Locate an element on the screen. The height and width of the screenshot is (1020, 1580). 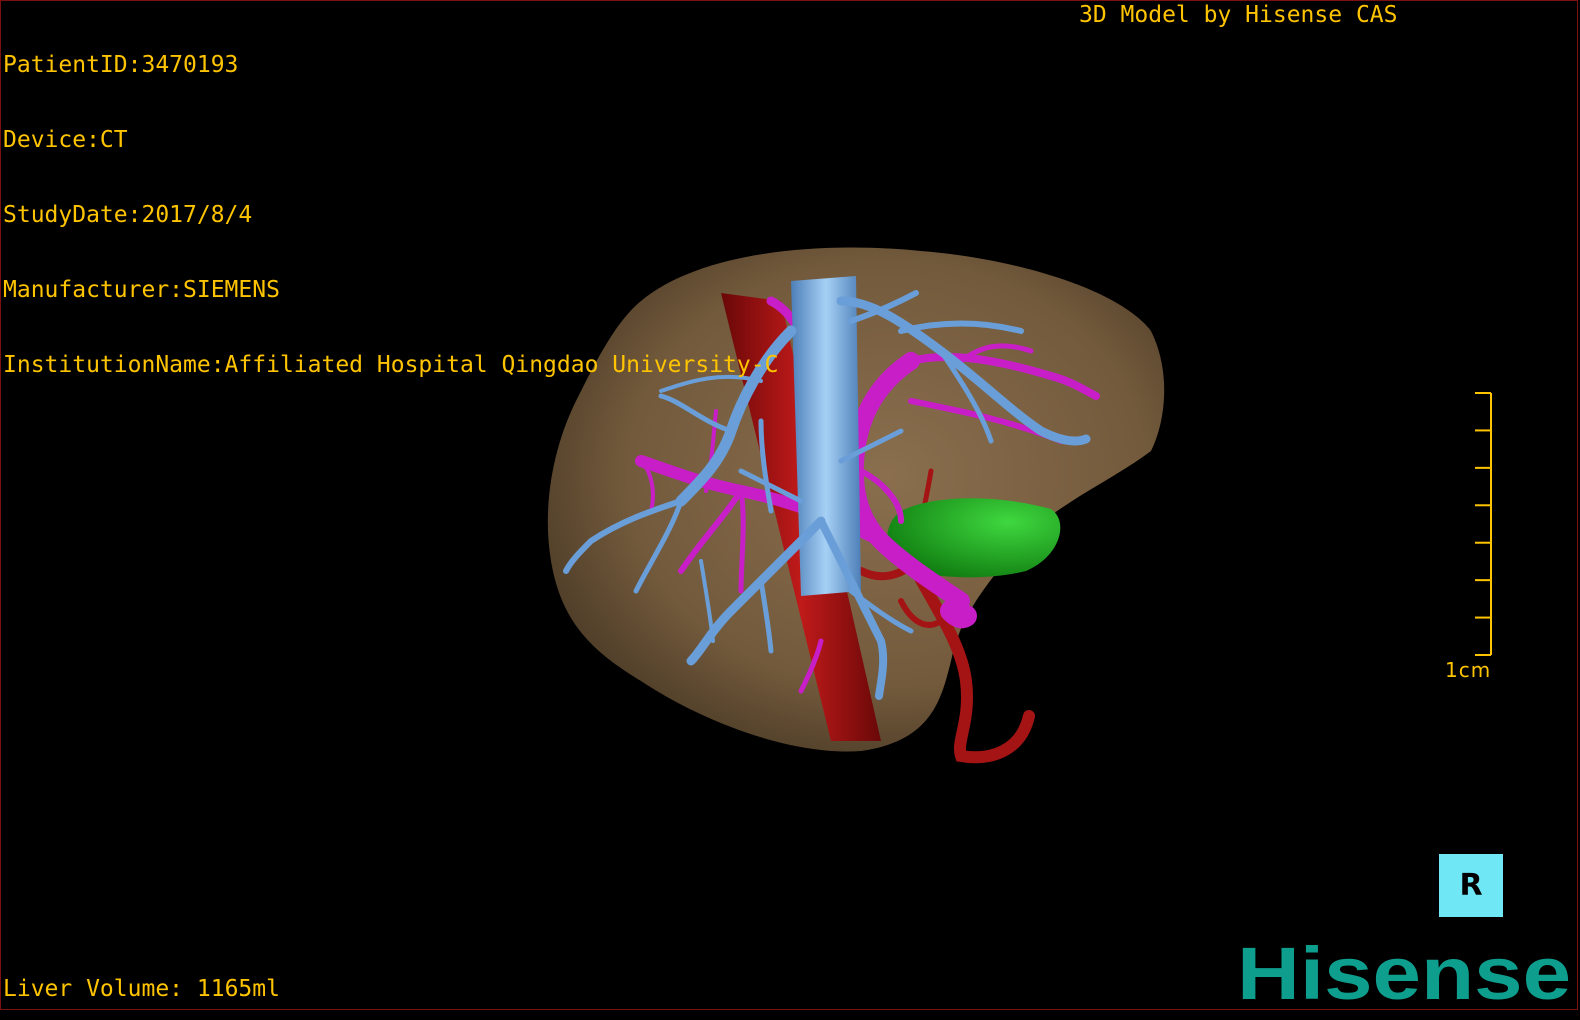
orientation-cube-icon: R is located at coordinates (1471, 885).